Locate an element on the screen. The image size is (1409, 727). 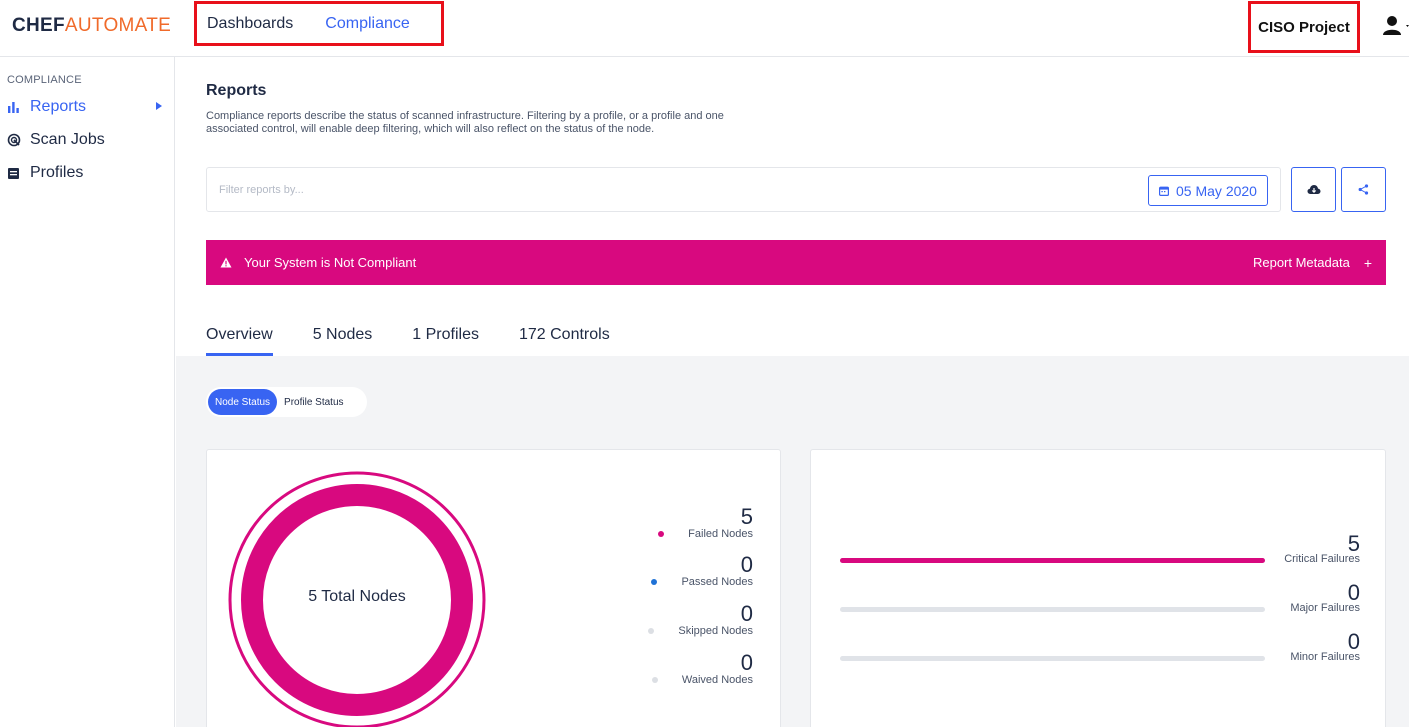
plus-icon: + is located at coordinates (1367, 262).